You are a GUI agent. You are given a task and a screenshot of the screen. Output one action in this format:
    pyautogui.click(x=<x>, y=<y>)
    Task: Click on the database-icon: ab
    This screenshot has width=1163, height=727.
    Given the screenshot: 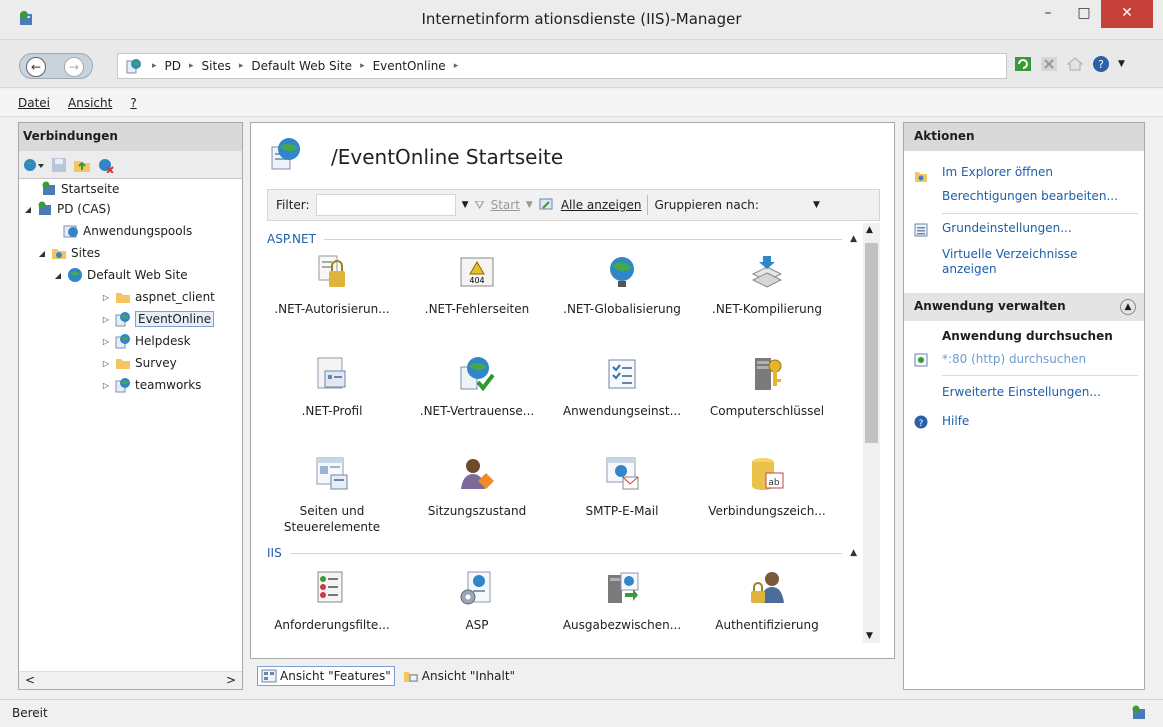 What is the action you would take?
    pyautogui.click(x=768, y=474)
    